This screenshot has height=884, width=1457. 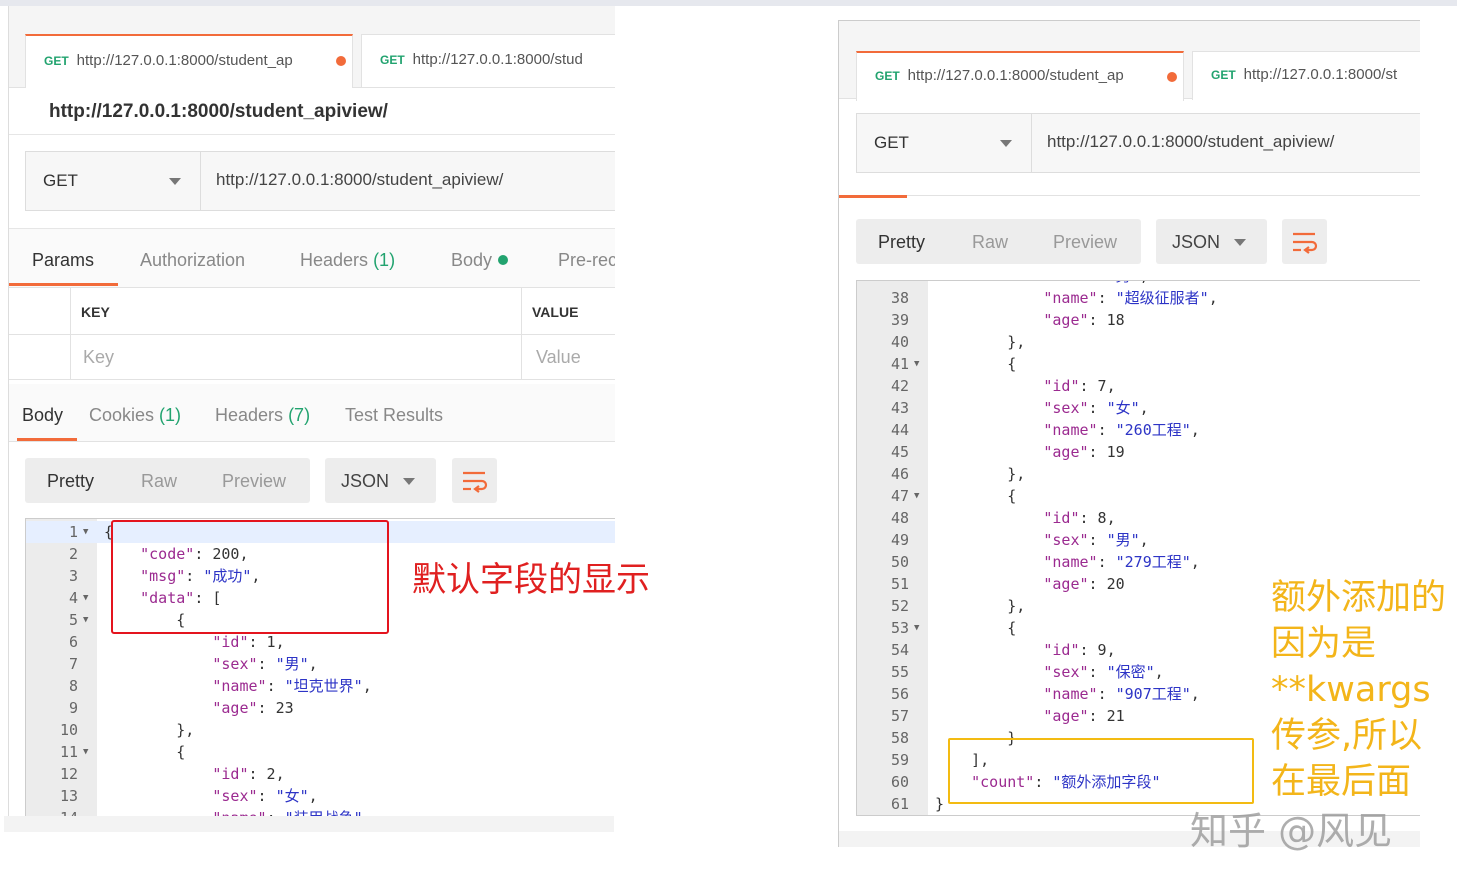 I want to click on wrap-lines-icon, so click(x=475, y=482).